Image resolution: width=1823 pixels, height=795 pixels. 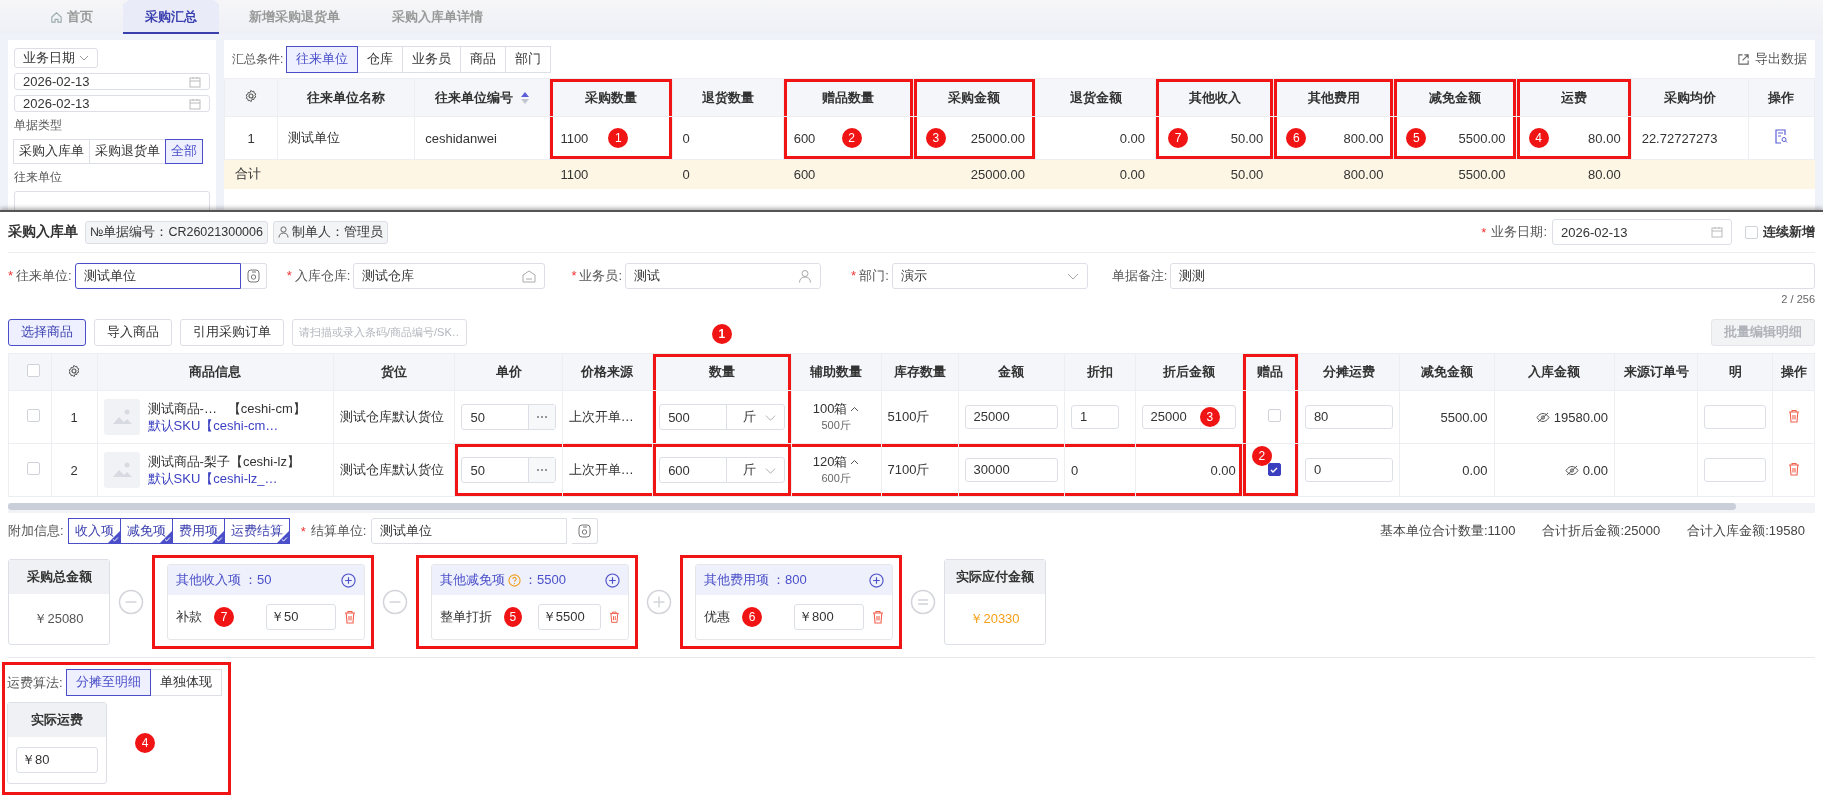 I want to click on quantity-field: 600, so click(x=693, y=470).